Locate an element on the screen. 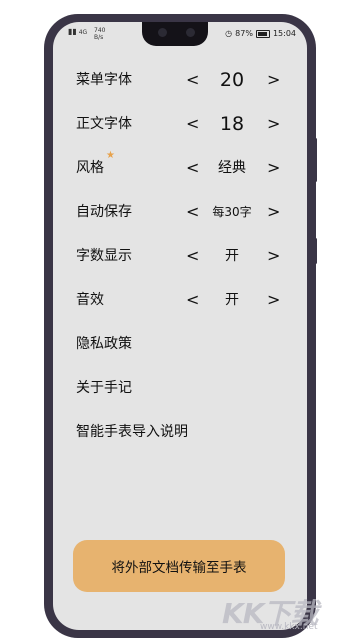  link-label: 关于手记 is located at coordinates (104, 388).